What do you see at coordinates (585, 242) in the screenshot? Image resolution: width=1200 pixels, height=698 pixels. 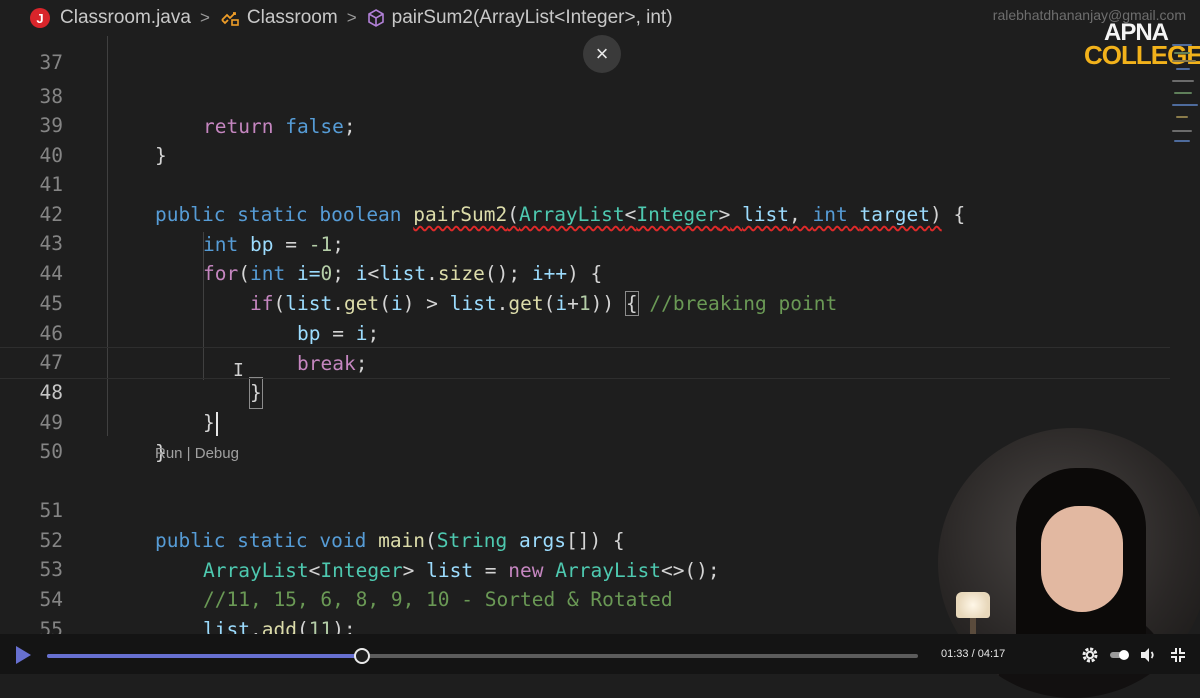 I see `code-line: 43 for(int i=0; i<list.size(); i++) {` at bounding box center [585, 242].